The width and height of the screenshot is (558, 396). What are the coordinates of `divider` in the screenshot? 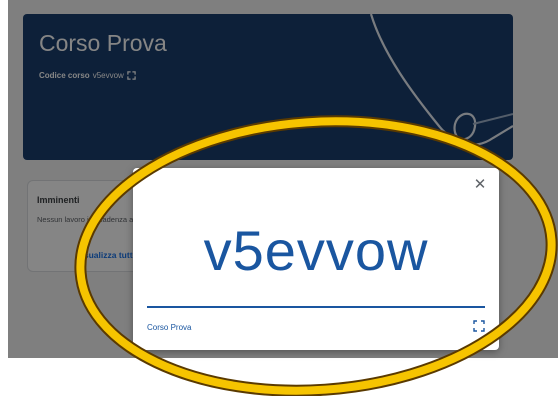 It's located at (316, 307).